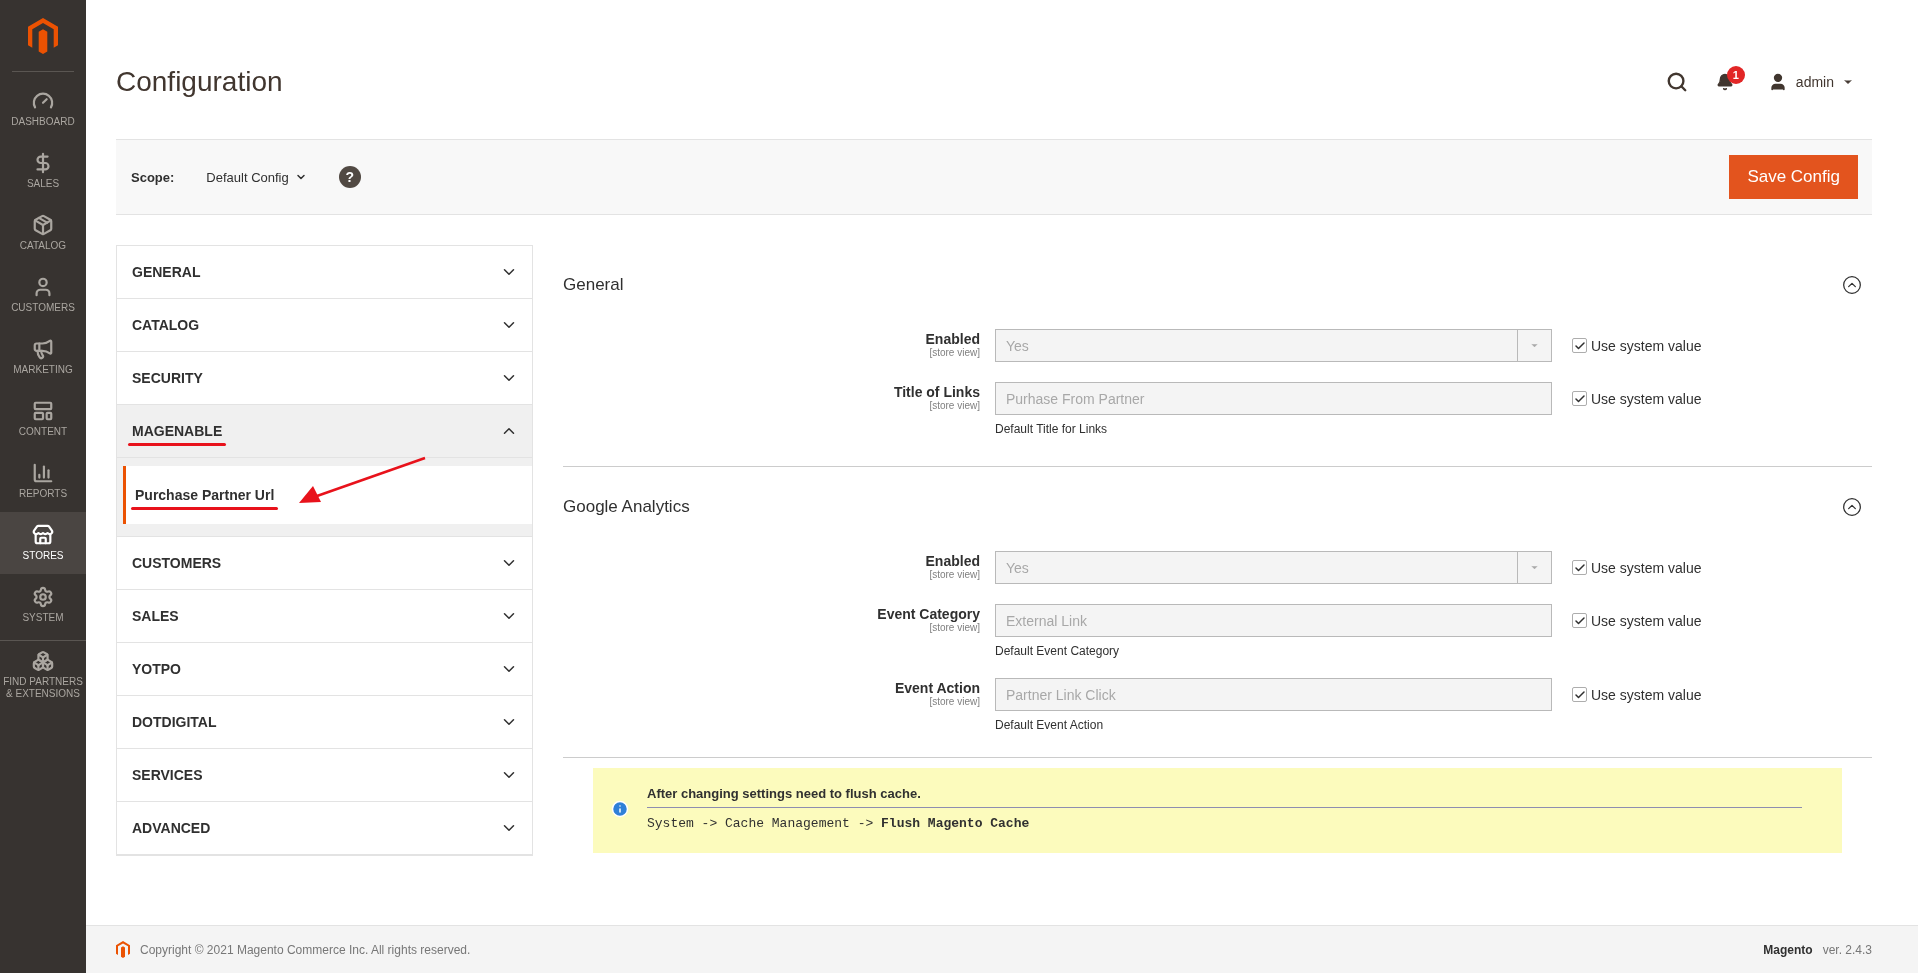 The height and width of the screenshot is (973, 1918). Describe the element at coordinates (199, 81) in the screenshot. I see `page-title: Configuration` at that location.